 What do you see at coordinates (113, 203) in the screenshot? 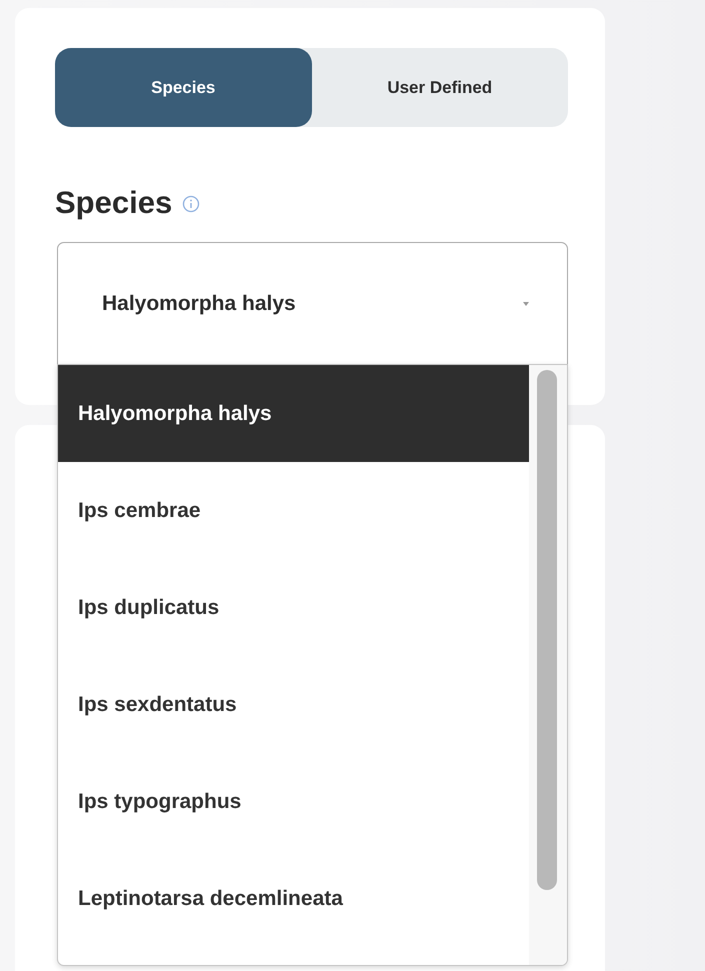
I see `field-label: Species` at bounding box center [113, 203].